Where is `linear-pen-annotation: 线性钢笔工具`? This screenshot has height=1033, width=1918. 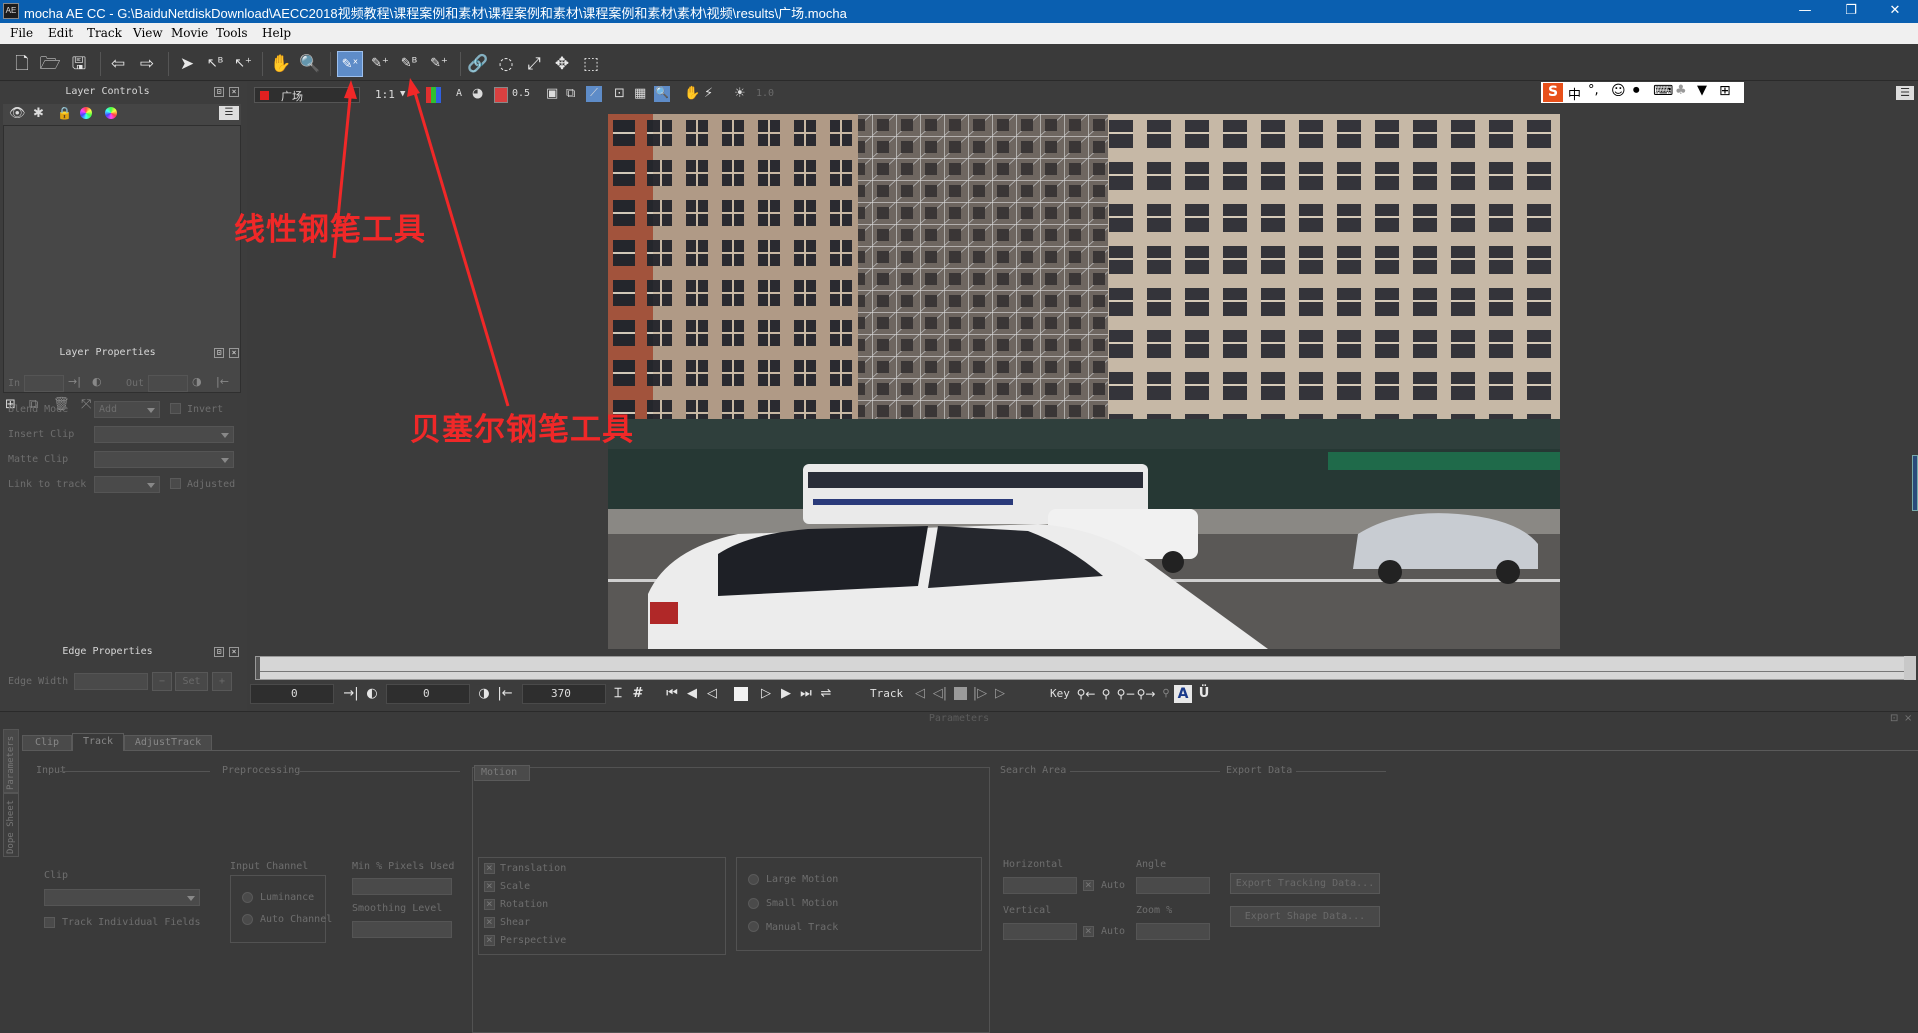
linear-pen-annotation: 线性钢笔工具 is located at coordinates (330, 230).